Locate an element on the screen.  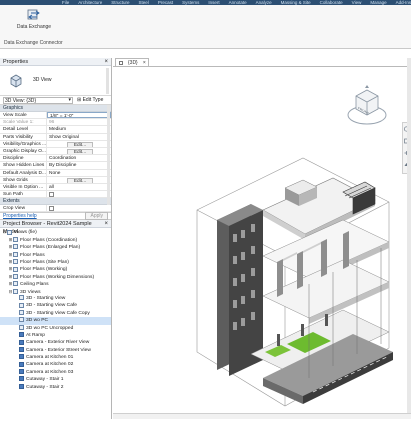
property-value: all is located at coordinates (79, 187).